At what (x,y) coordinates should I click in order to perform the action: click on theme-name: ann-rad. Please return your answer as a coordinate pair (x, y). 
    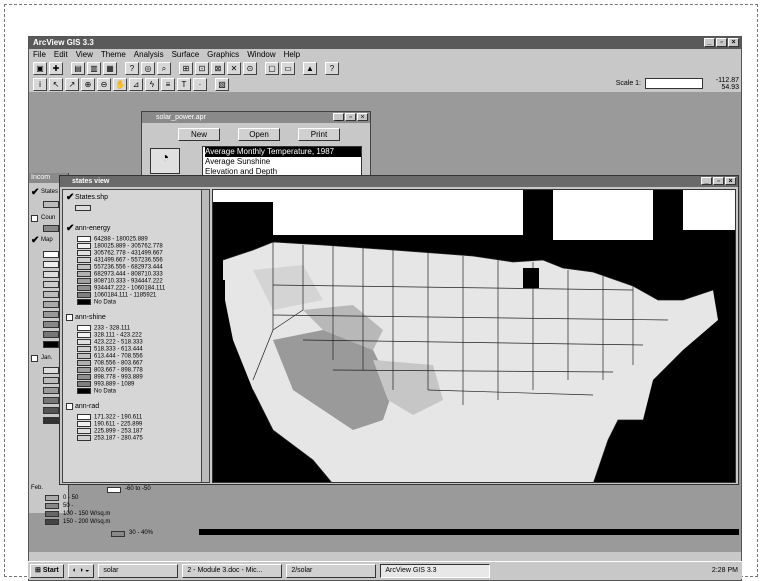
    Looking at the image, I should click on (87, 406).